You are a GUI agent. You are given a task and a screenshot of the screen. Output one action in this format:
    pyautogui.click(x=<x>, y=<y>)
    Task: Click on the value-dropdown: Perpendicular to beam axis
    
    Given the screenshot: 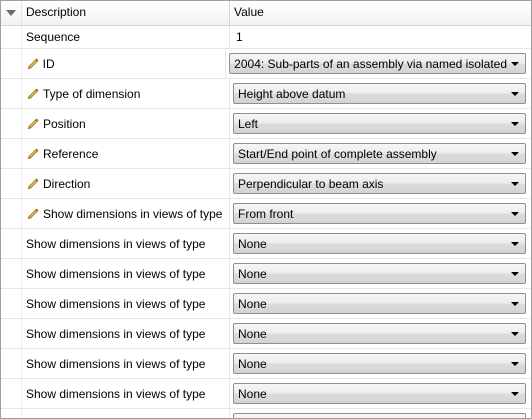 What is the action you would take?
    pyautogui.click(x=379, y=183)
    